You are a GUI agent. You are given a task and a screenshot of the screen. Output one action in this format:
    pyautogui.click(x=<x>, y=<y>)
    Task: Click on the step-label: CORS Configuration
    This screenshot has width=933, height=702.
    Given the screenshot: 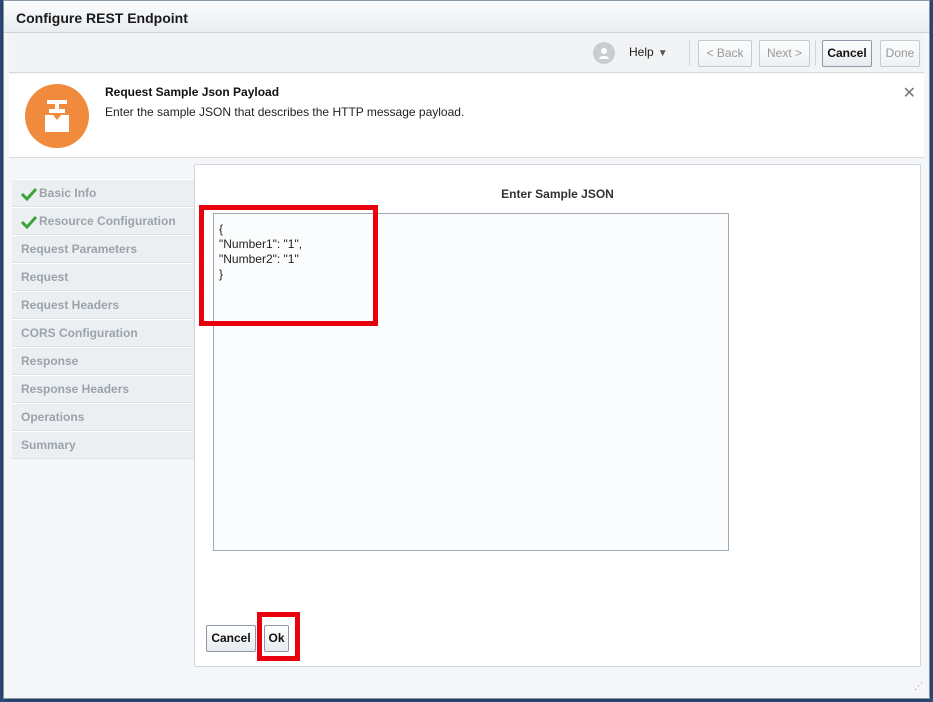 What is the action you would take?
    pyautogui.click(x=79, y=333)
    